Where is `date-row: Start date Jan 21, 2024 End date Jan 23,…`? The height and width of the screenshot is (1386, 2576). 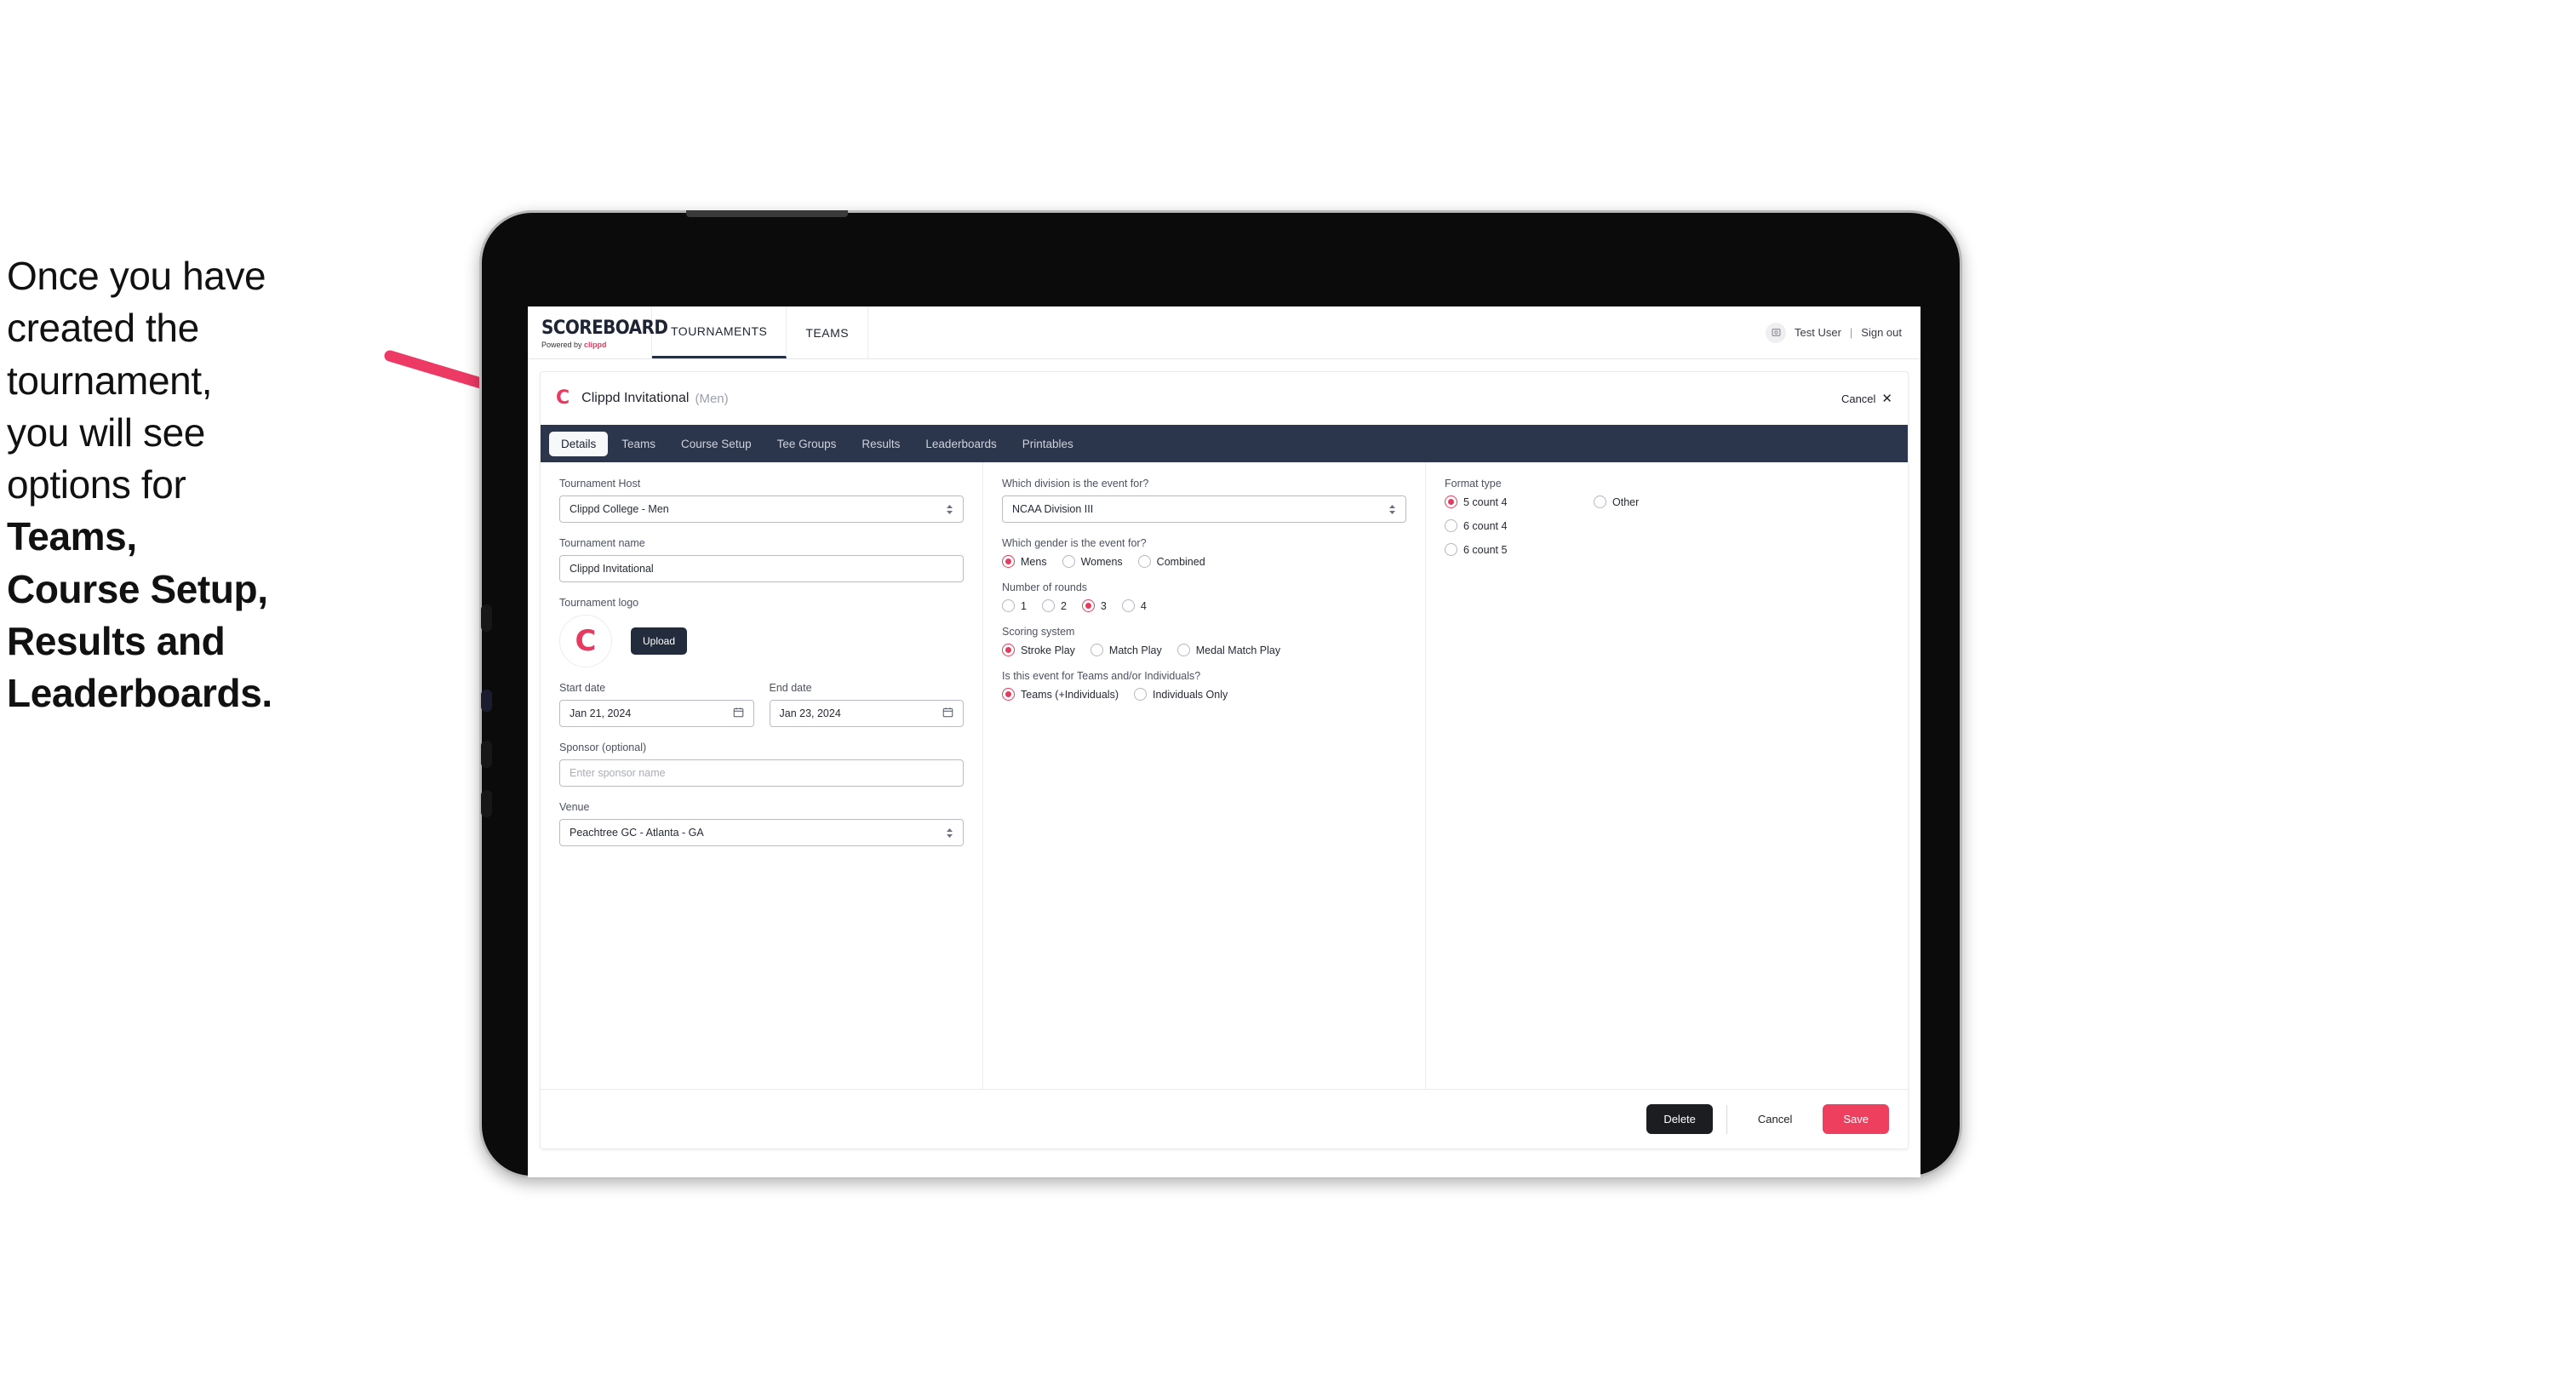 date-row: Start date Jan 21, 2024 End date Jan 23,… is located at coordinates (761, 712).